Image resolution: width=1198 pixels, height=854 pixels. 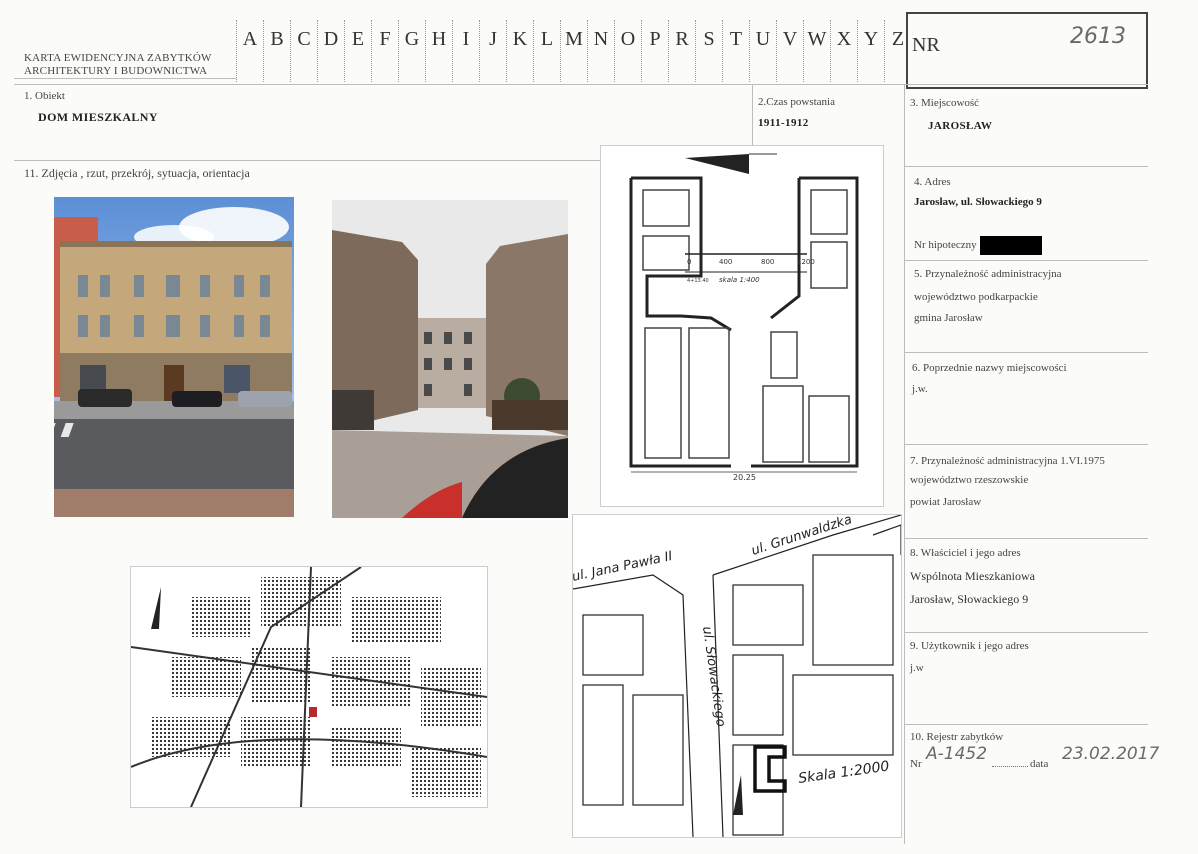 I want to click on index-letter: X, so click(x=843, y=51).